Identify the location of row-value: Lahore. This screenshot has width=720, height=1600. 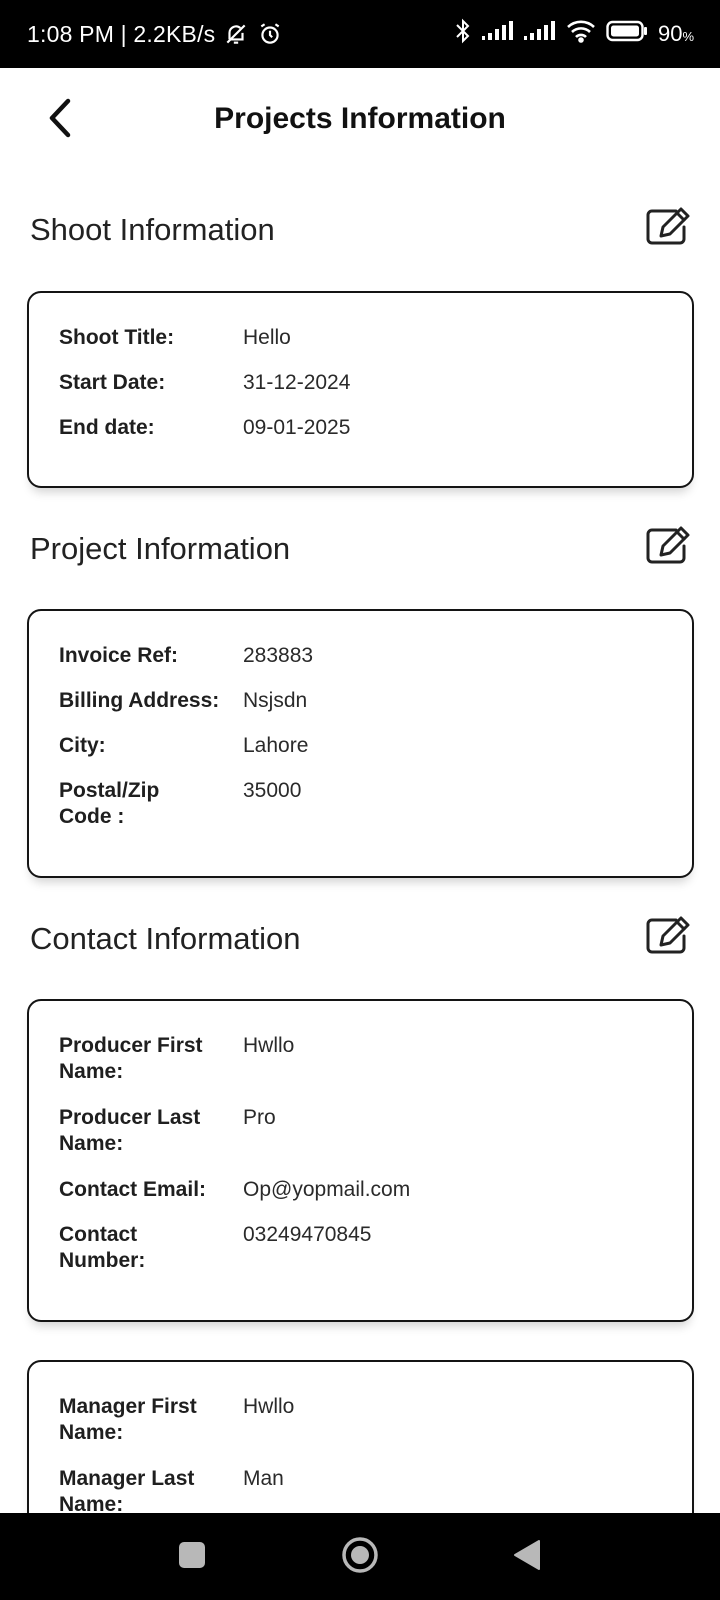
(276, 745).